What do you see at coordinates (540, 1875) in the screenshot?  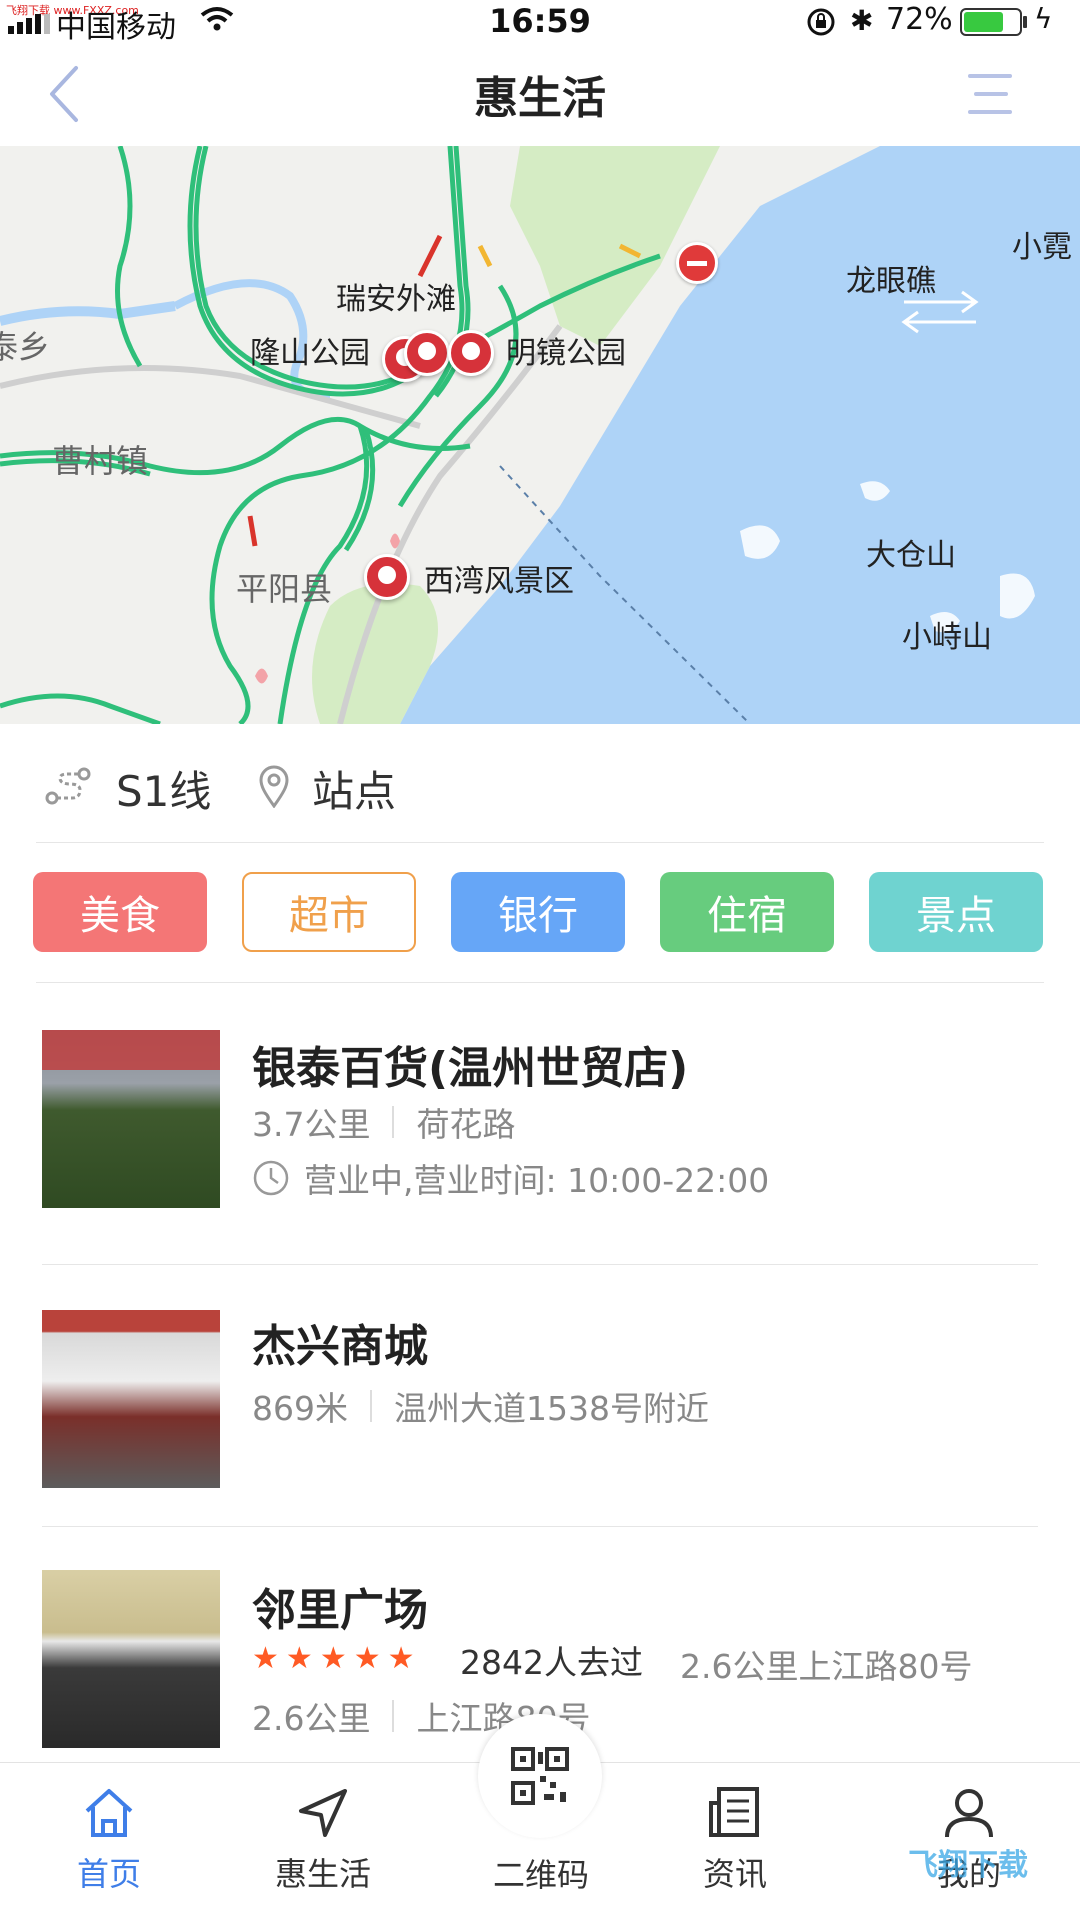 I see `tab-qrcode-label: 二维码` at bounding box center [540, 1875].